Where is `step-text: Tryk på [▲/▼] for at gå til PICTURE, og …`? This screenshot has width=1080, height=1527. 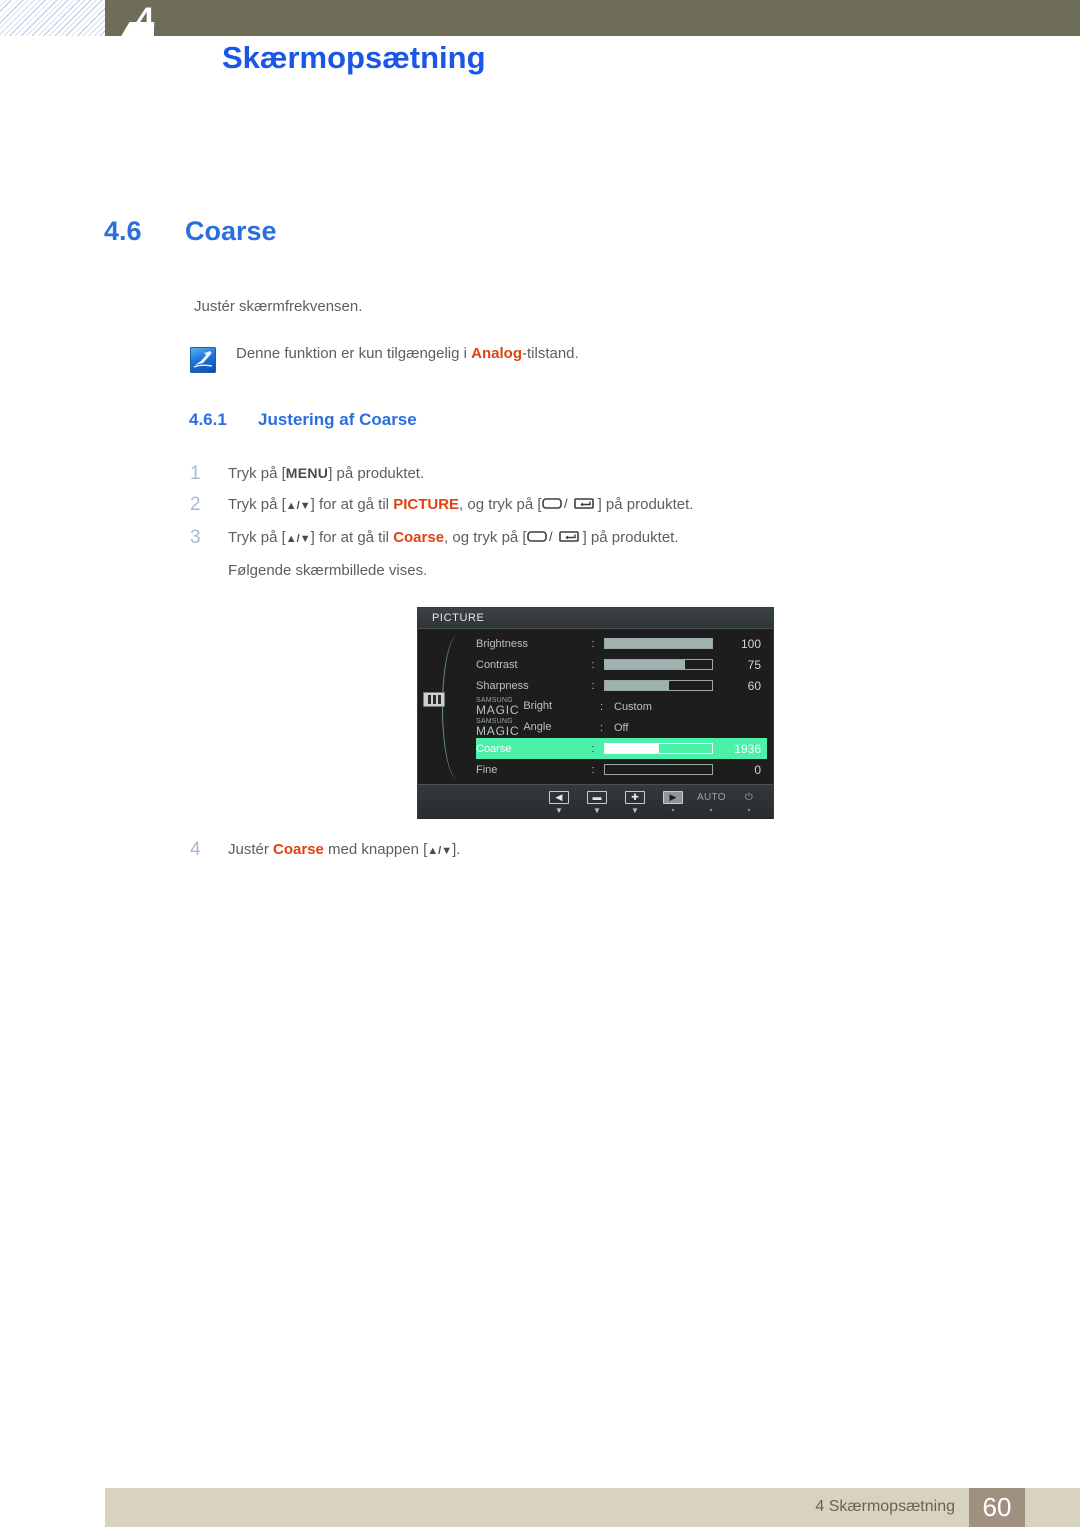
step-text: Tryk på [▲/▼] for at gå til PICTURE, og … is located at coordinates (460, 504).